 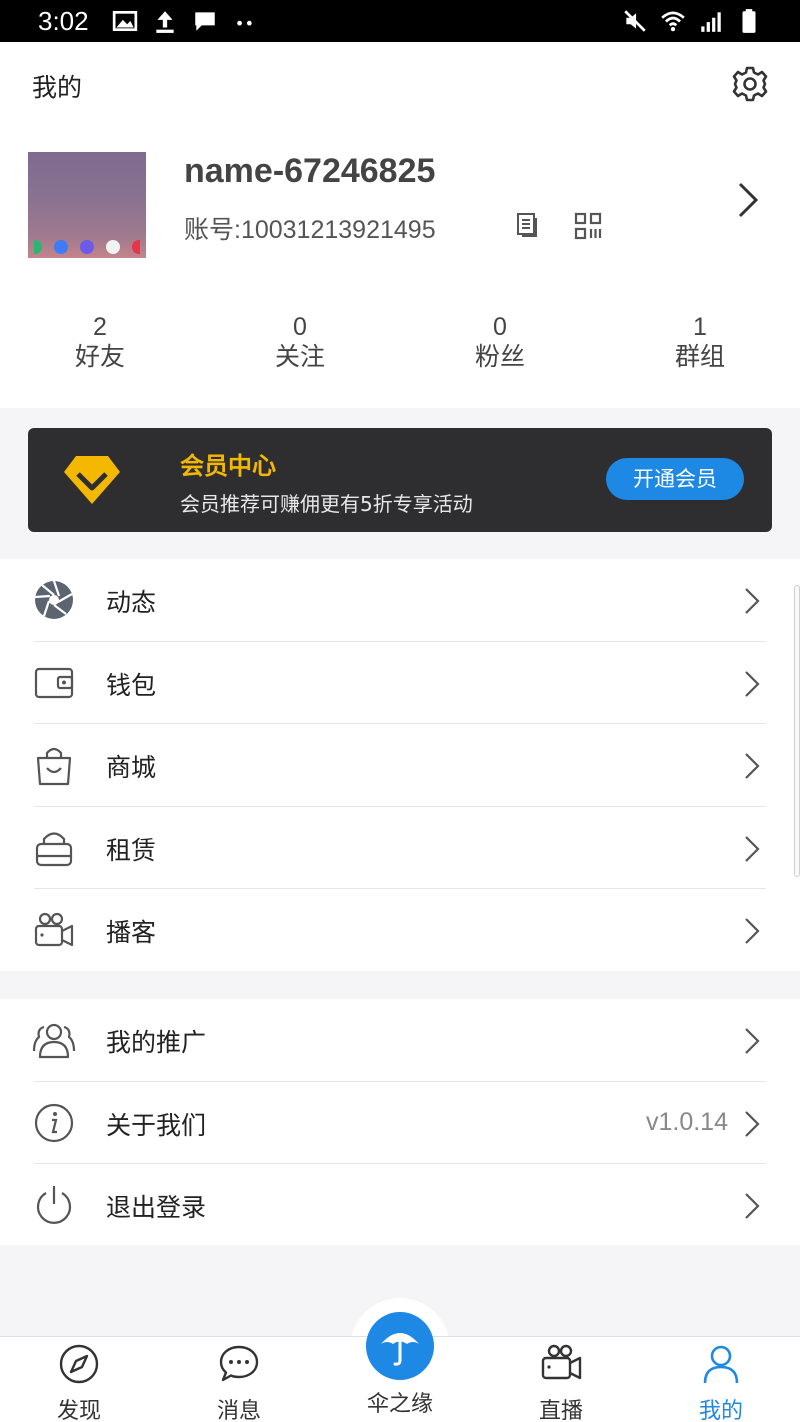 I want to click on username: name-67246825, so click(x=310, y=171).